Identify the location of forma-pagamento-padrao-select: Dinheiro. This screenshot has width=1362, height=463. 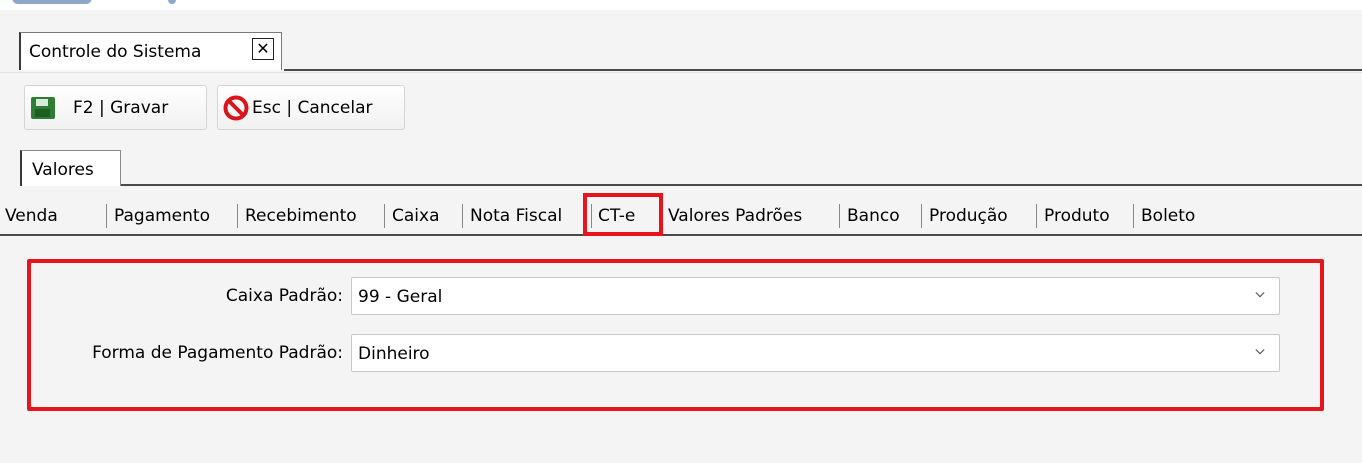
(815, 353).